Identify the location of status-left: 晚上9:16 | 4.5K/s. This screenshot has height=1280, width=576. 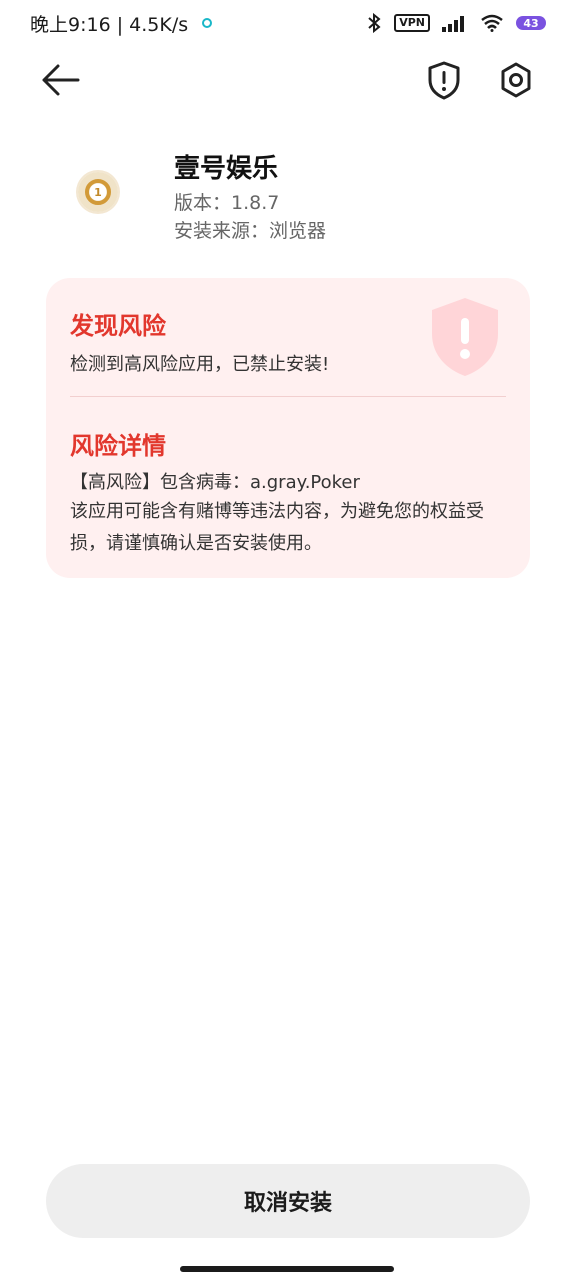
(121, 23).